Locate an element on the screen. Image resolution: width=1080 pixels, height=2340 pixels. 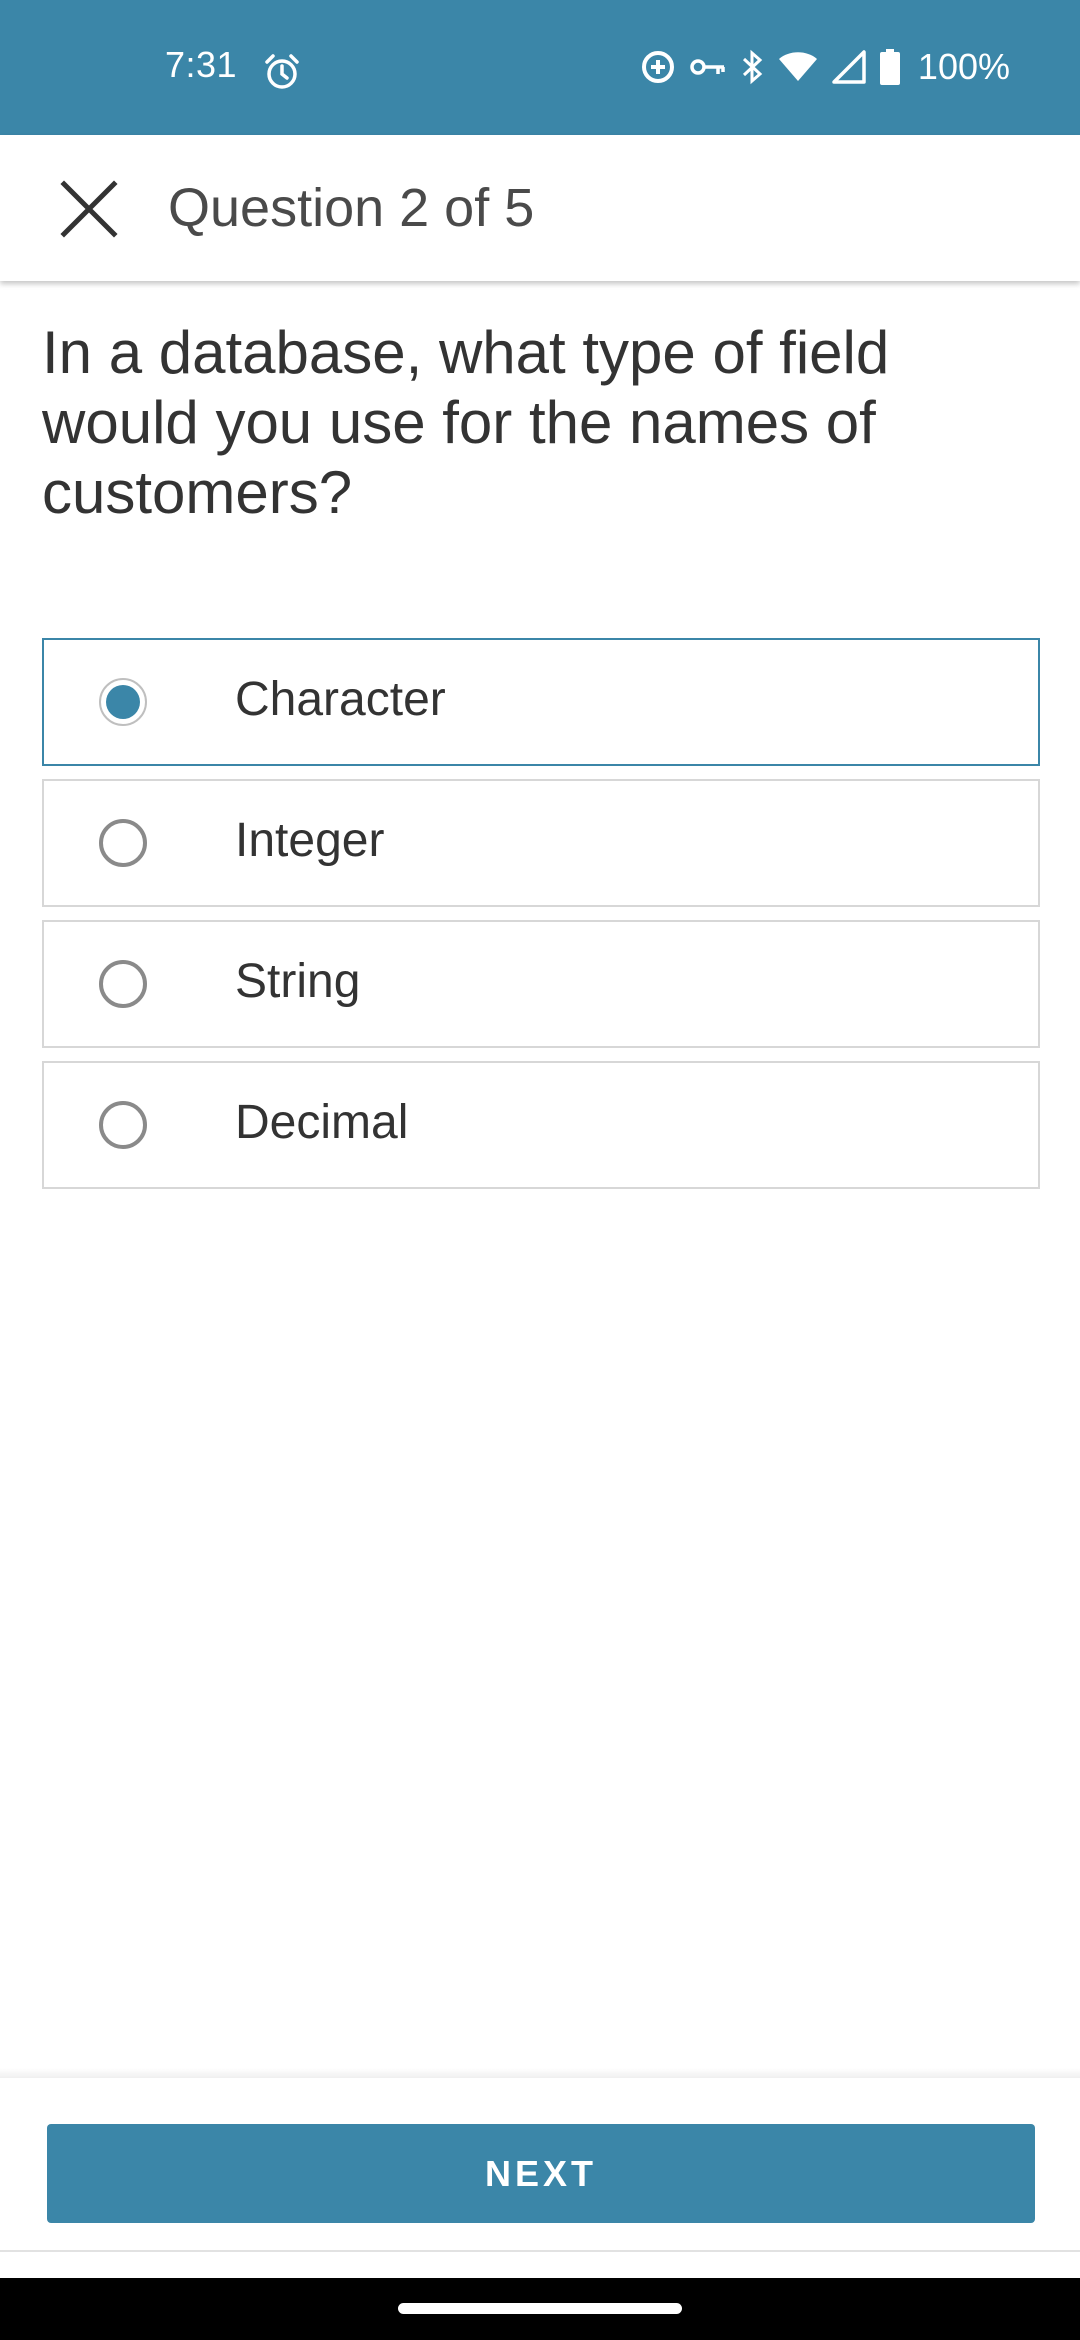
system-nav-bar is located at coordinates (540, 2309).